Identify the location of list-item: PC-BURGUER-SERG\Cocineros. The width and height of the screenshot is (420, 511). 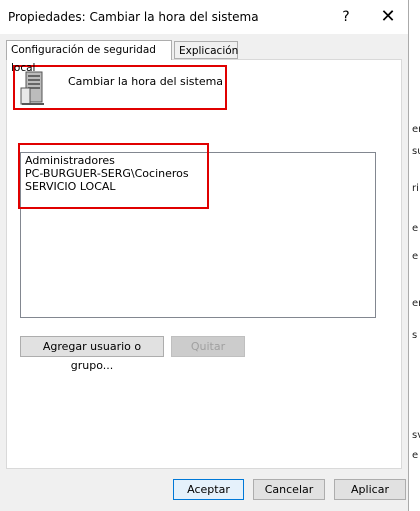
(107, 174).